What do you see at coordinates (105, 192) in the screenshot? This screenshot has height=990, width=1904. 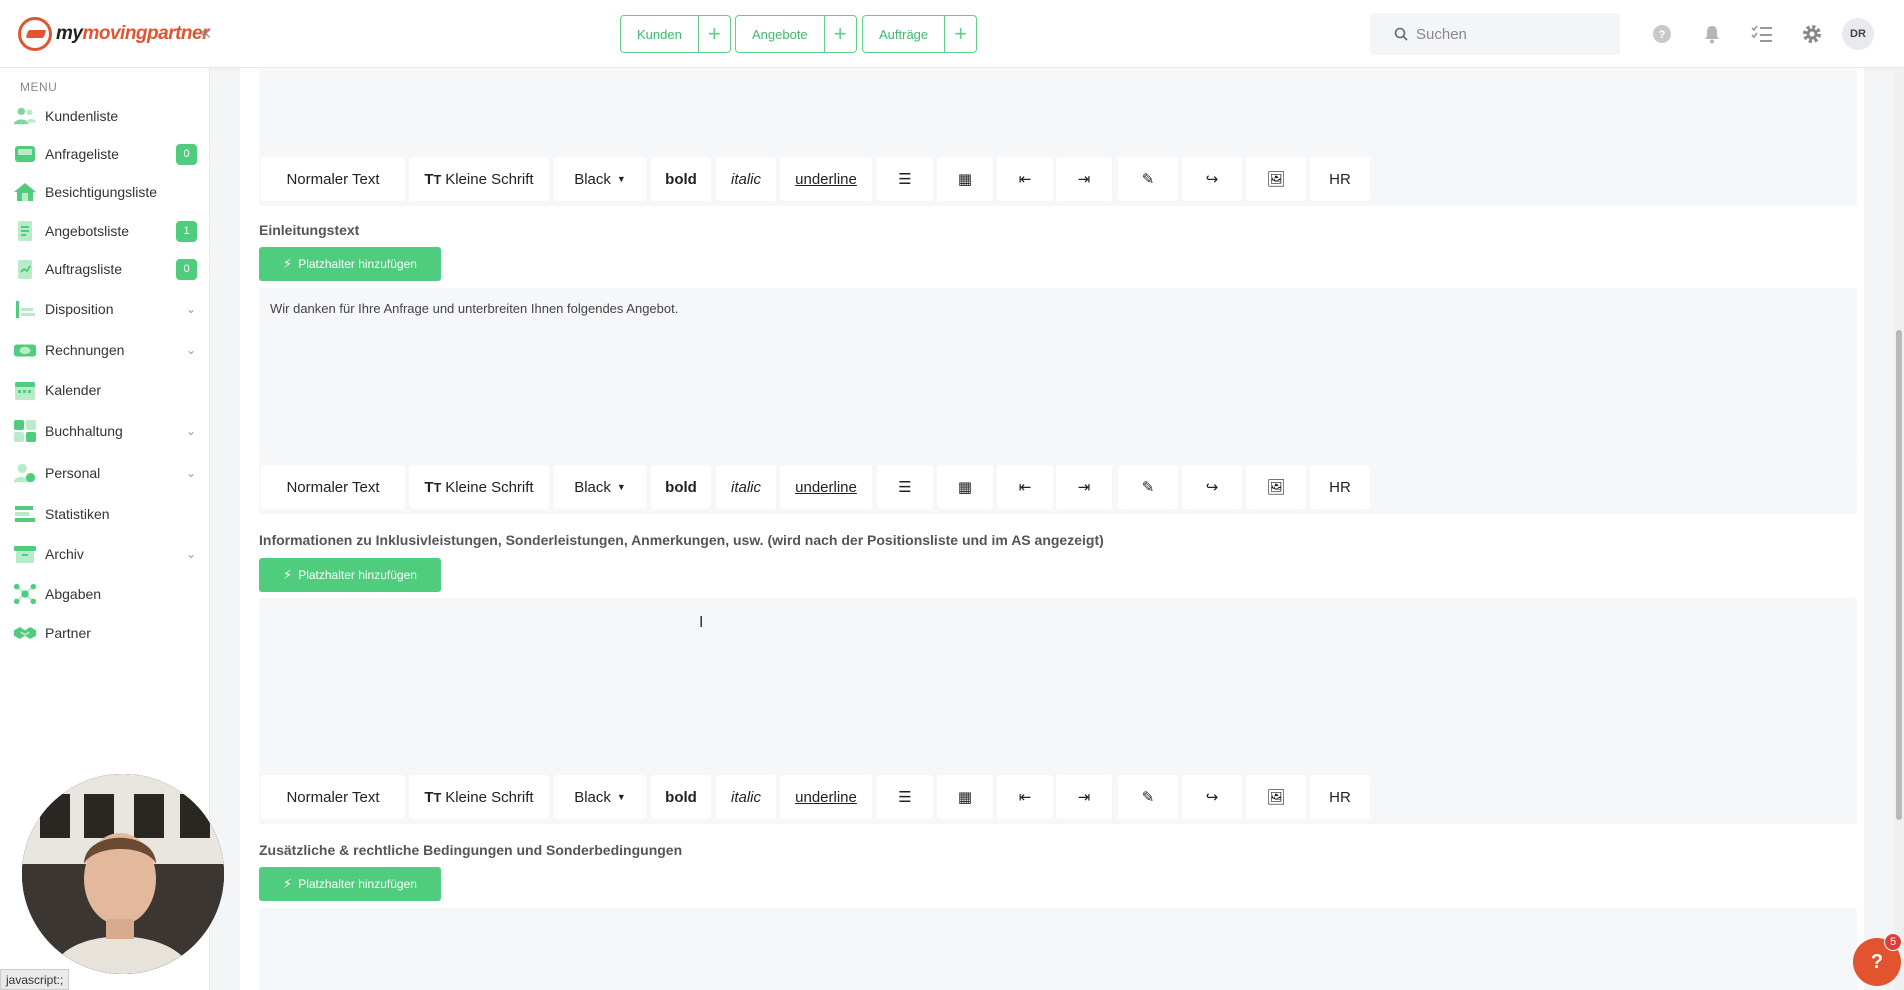 I see `sidebar-item-besichtigungsliste: Besichtigungsliste` at bounding box center [105, 192].